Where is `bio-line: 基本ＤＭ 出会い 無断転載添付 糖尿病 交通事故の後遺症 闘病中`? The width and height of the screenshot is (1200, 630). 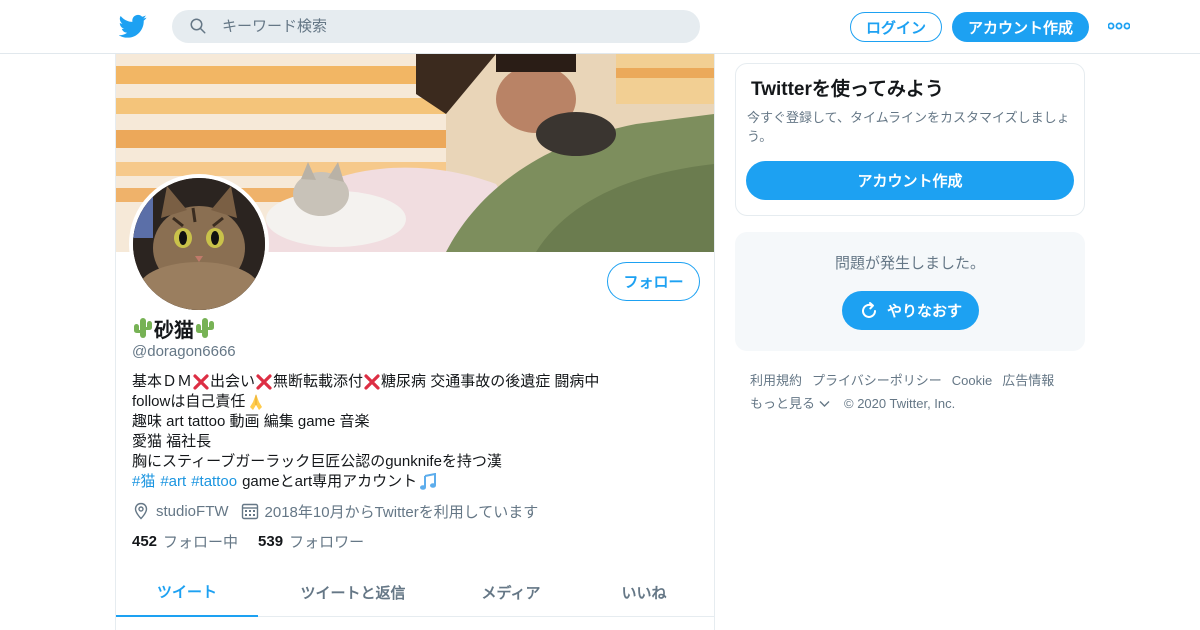
bio-line: 基本ＤＭ 出会い 無断転載添付 糖尿病 交通事故の後遺症 闘病中 is located at coordinates (412, 382).